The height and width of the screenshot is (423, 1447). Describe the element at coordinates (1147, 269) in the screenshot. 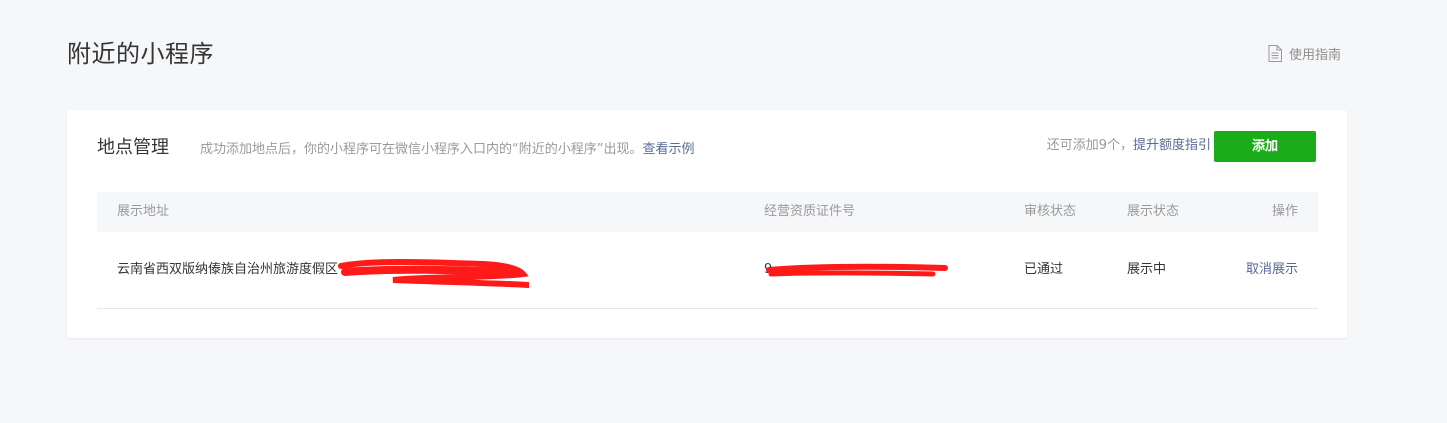

I see `row-display-status: 展示中` at that location.